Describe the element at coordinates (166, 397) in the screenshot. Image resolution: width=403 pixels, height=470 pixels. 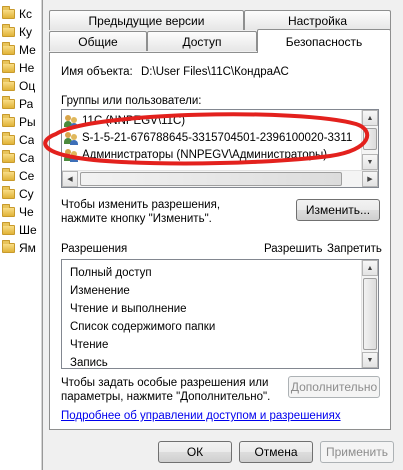
I see `advanced-hint-line2: параметры, нажмите "Дополнительно".` at that location.